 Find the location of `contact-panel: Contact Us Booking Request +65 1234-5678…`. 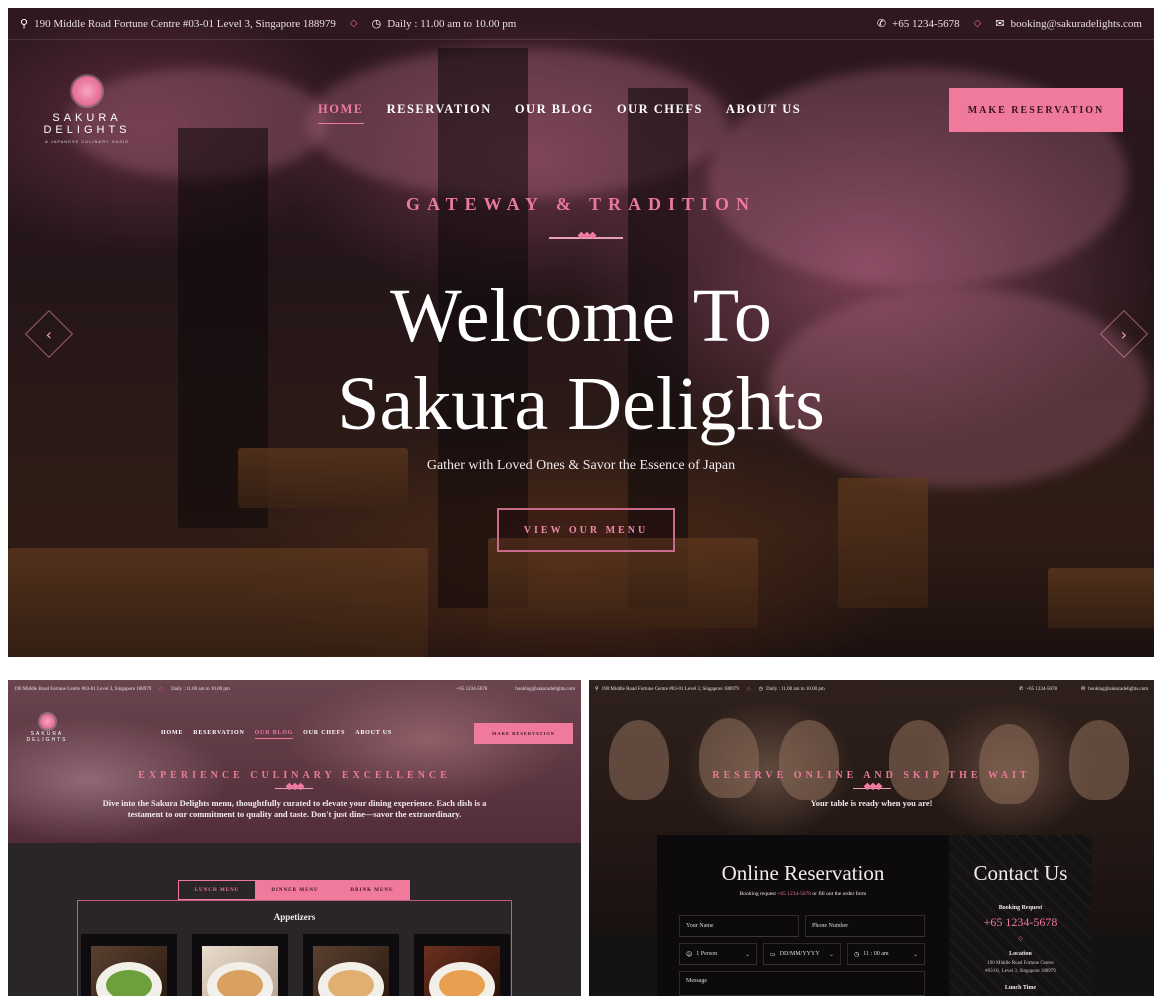

contact-panel: Contact Us Booking Request +65 1234-5678… is located at coordinates (1020, 915).